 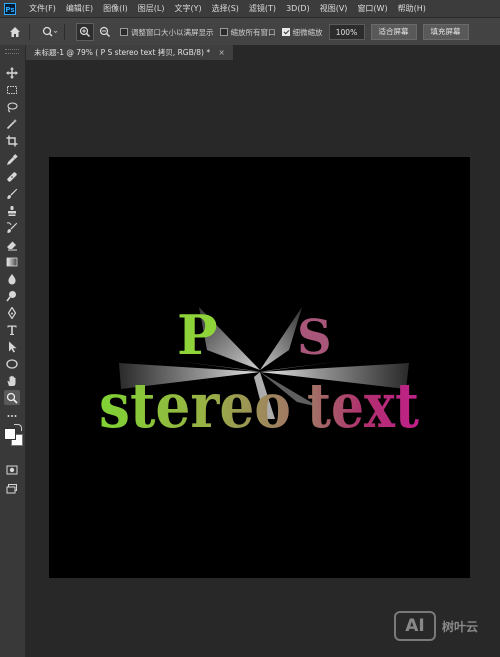 I want to click on letter-s: S, so click(x=314, y=338).